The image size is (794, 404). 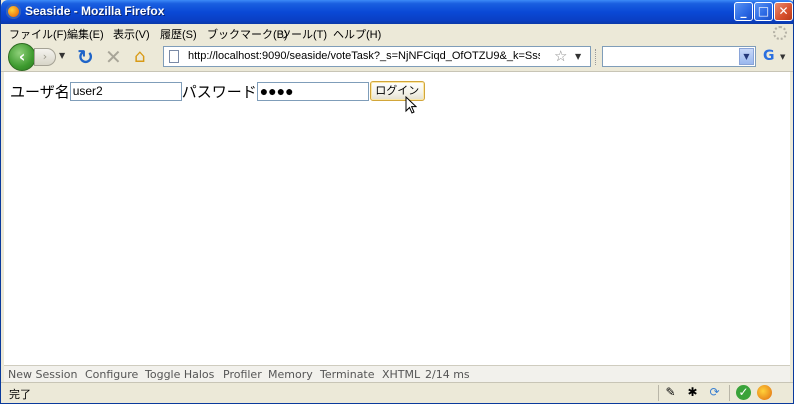 What do you see at coordinates (179, 374) in the screenshot?
I see `toggle-halos-link: Toggle Halos` at bounding box center [179, 374].